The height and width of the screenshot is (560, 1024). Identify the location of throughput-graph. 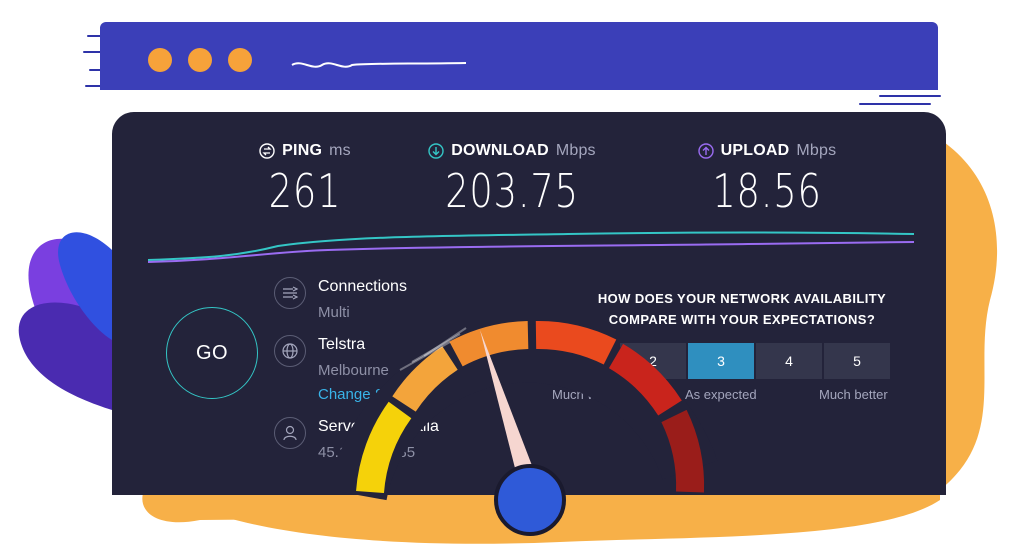
(531, 247).